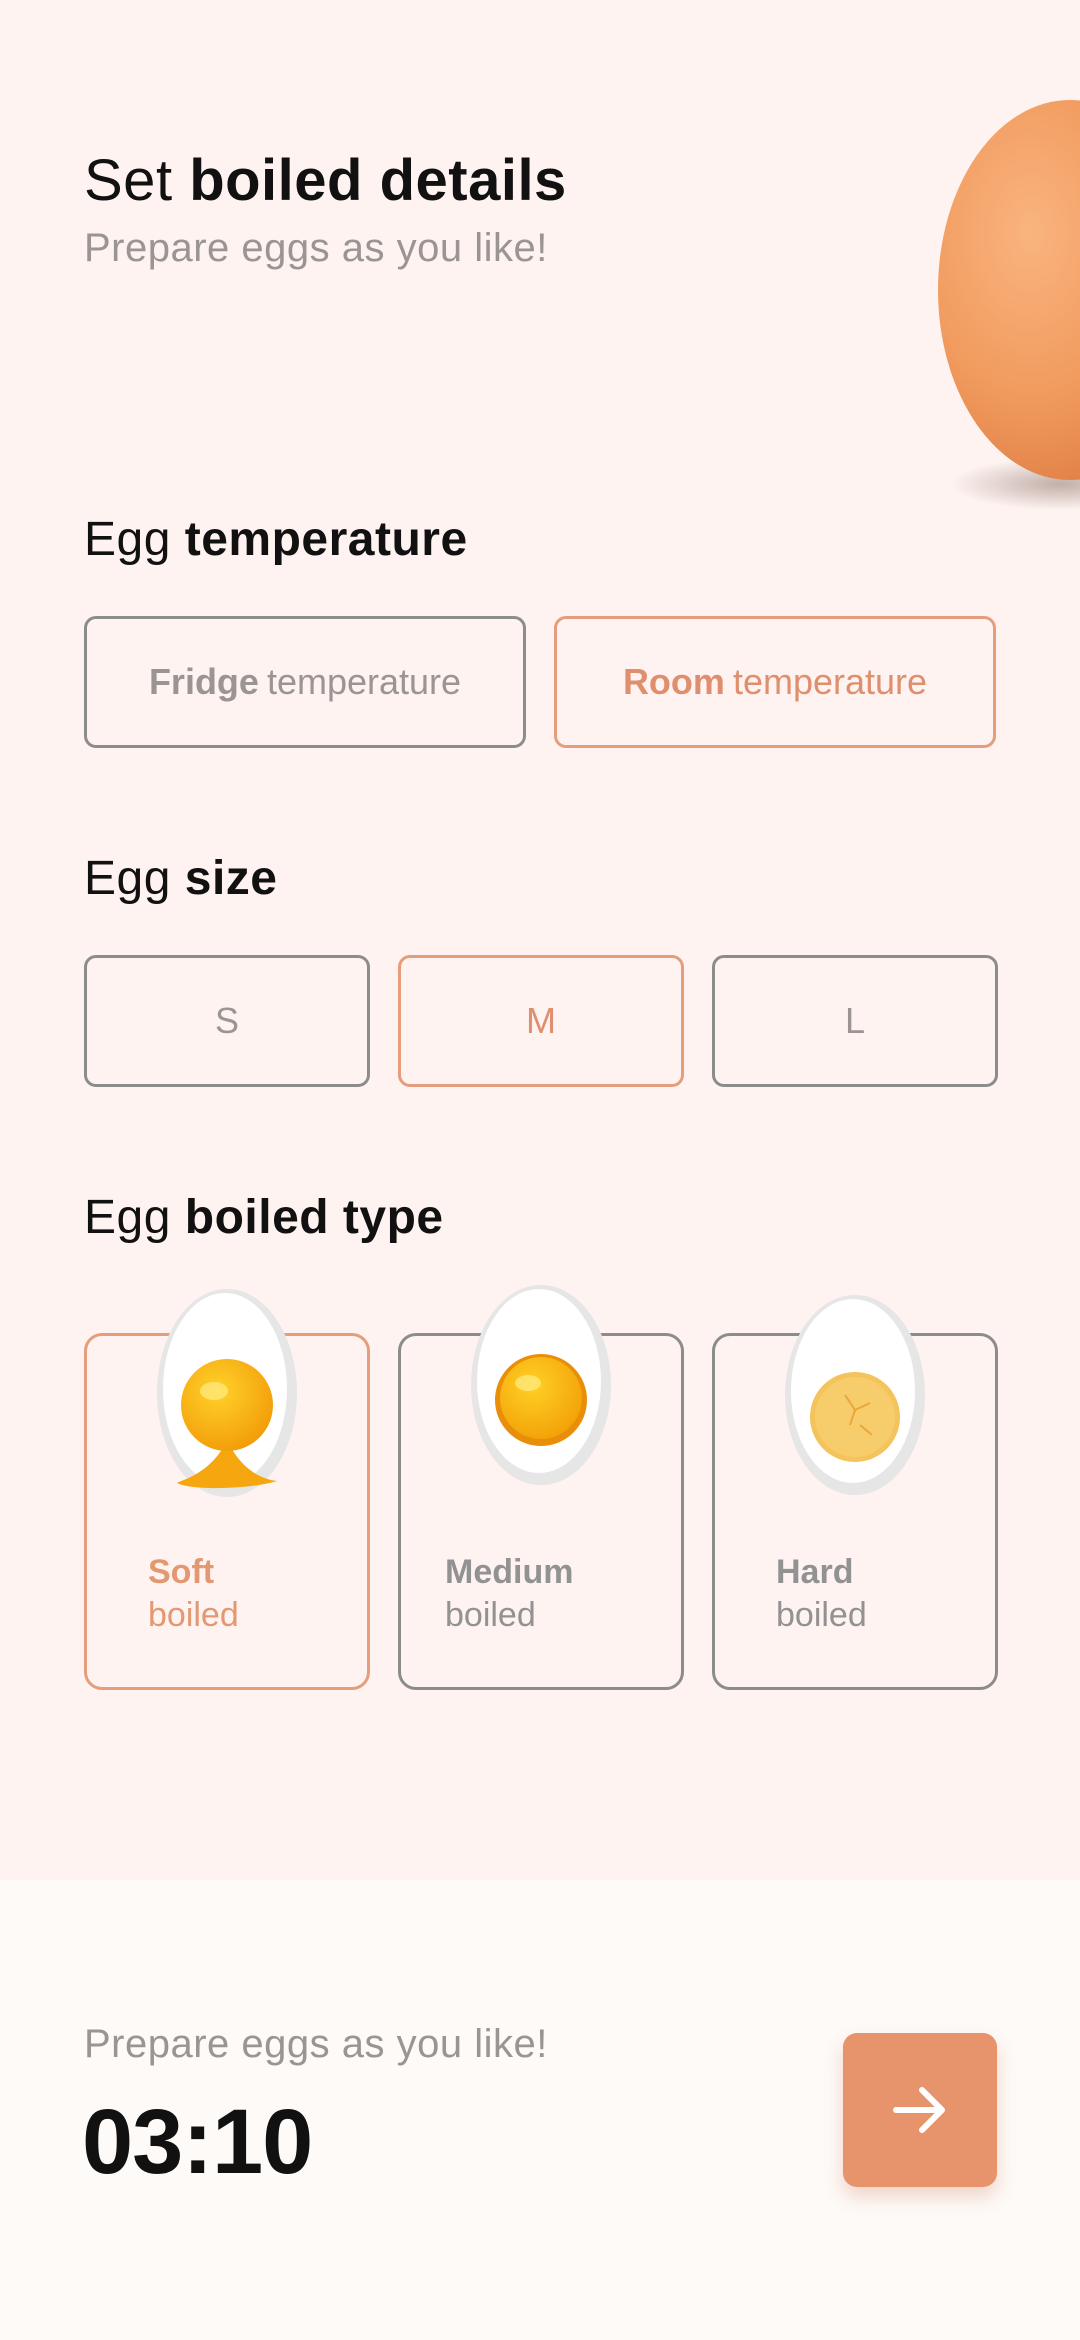 The height and width of the screenshot is (2340, 1080). What do you see at coordinates (181, 878) in the screenshot?
I see `size-section-title: Egg size` at bounding box center [181, 878].